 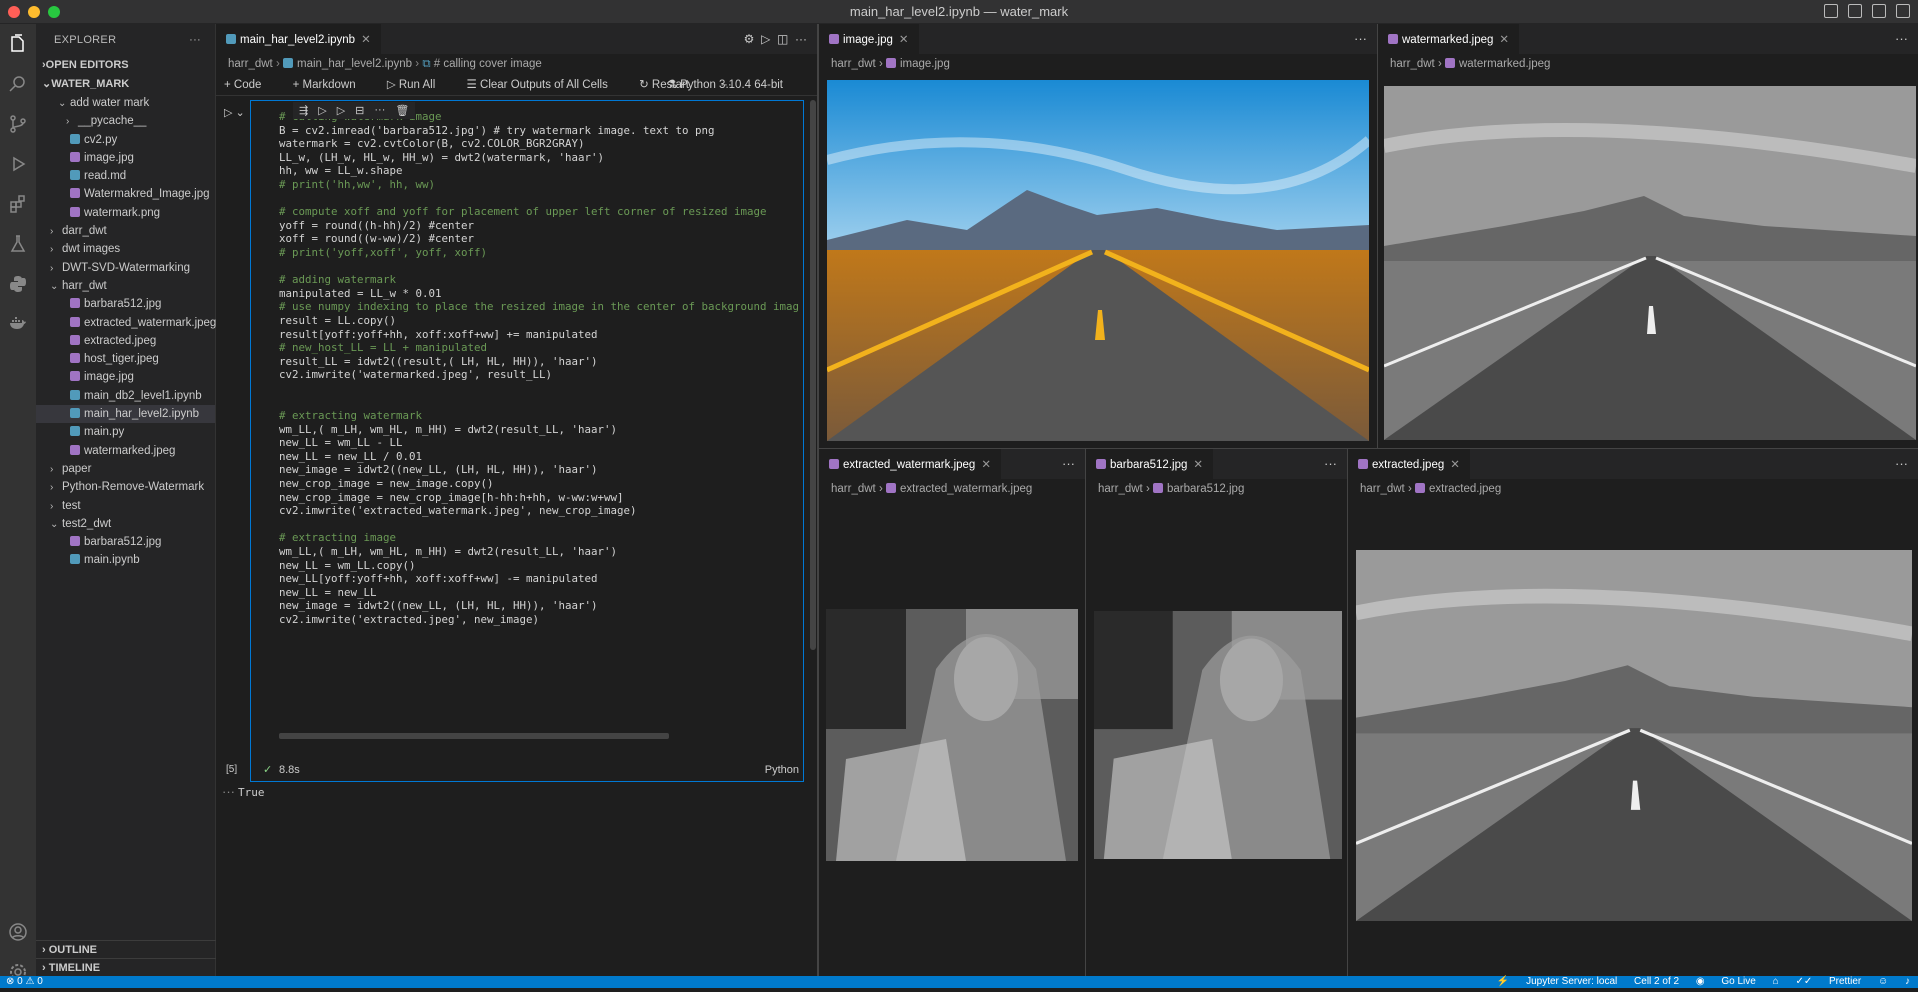 What do you see at coordinates (539, 252) in the screenshot?
I see `code-line: # print('yoff,xoff', yoff, xoff)` at bounding box center [539, 252].